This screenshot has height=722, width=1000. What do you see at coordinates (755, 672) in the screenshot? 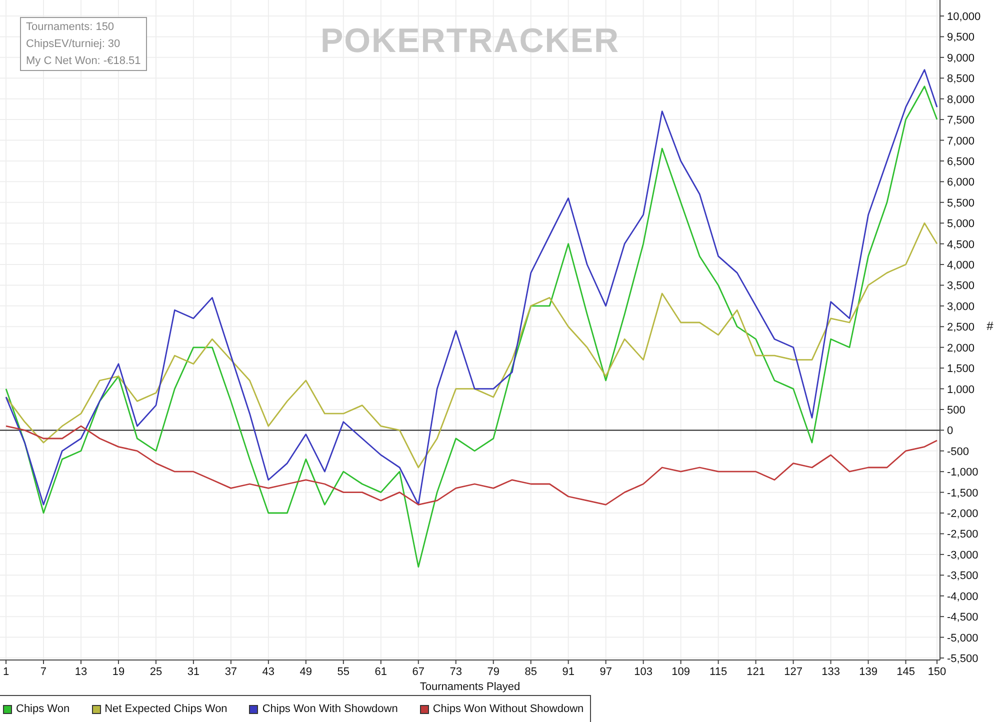
I see `axis-tick-label: 121` at bounding box center [755, 672].